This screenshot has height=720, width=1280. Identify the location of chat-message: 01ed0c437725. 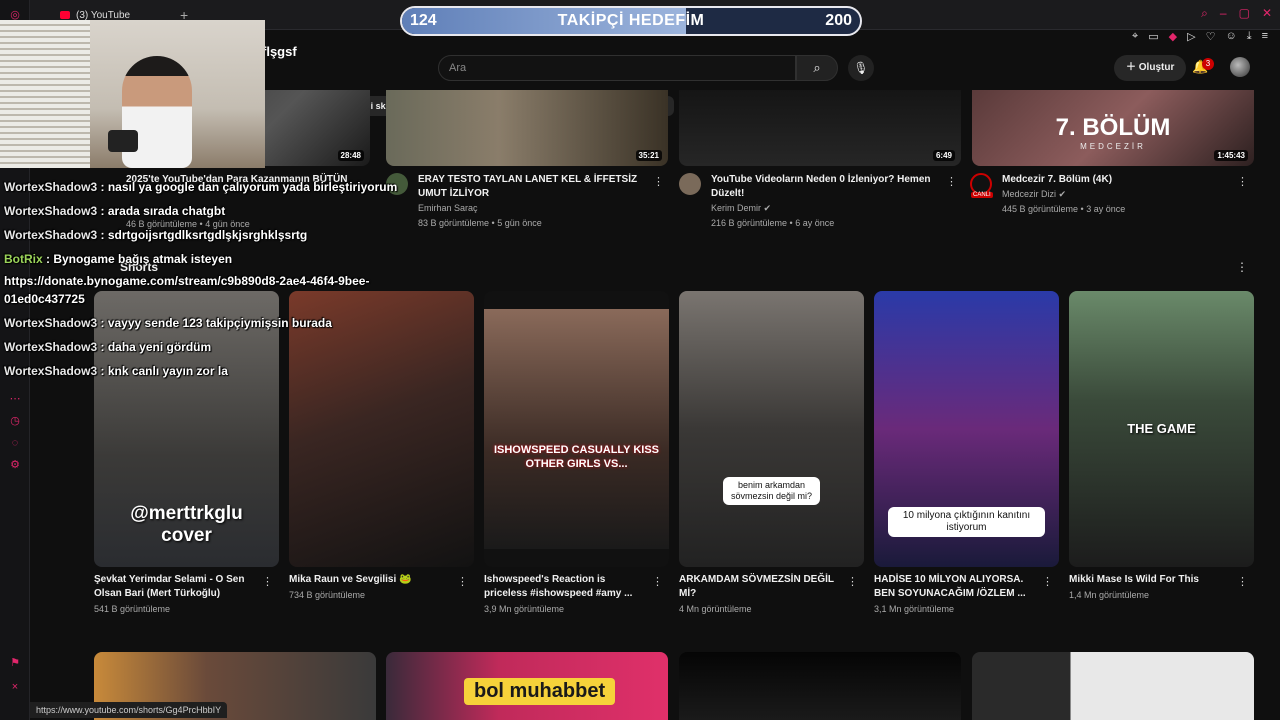
(44, 299).